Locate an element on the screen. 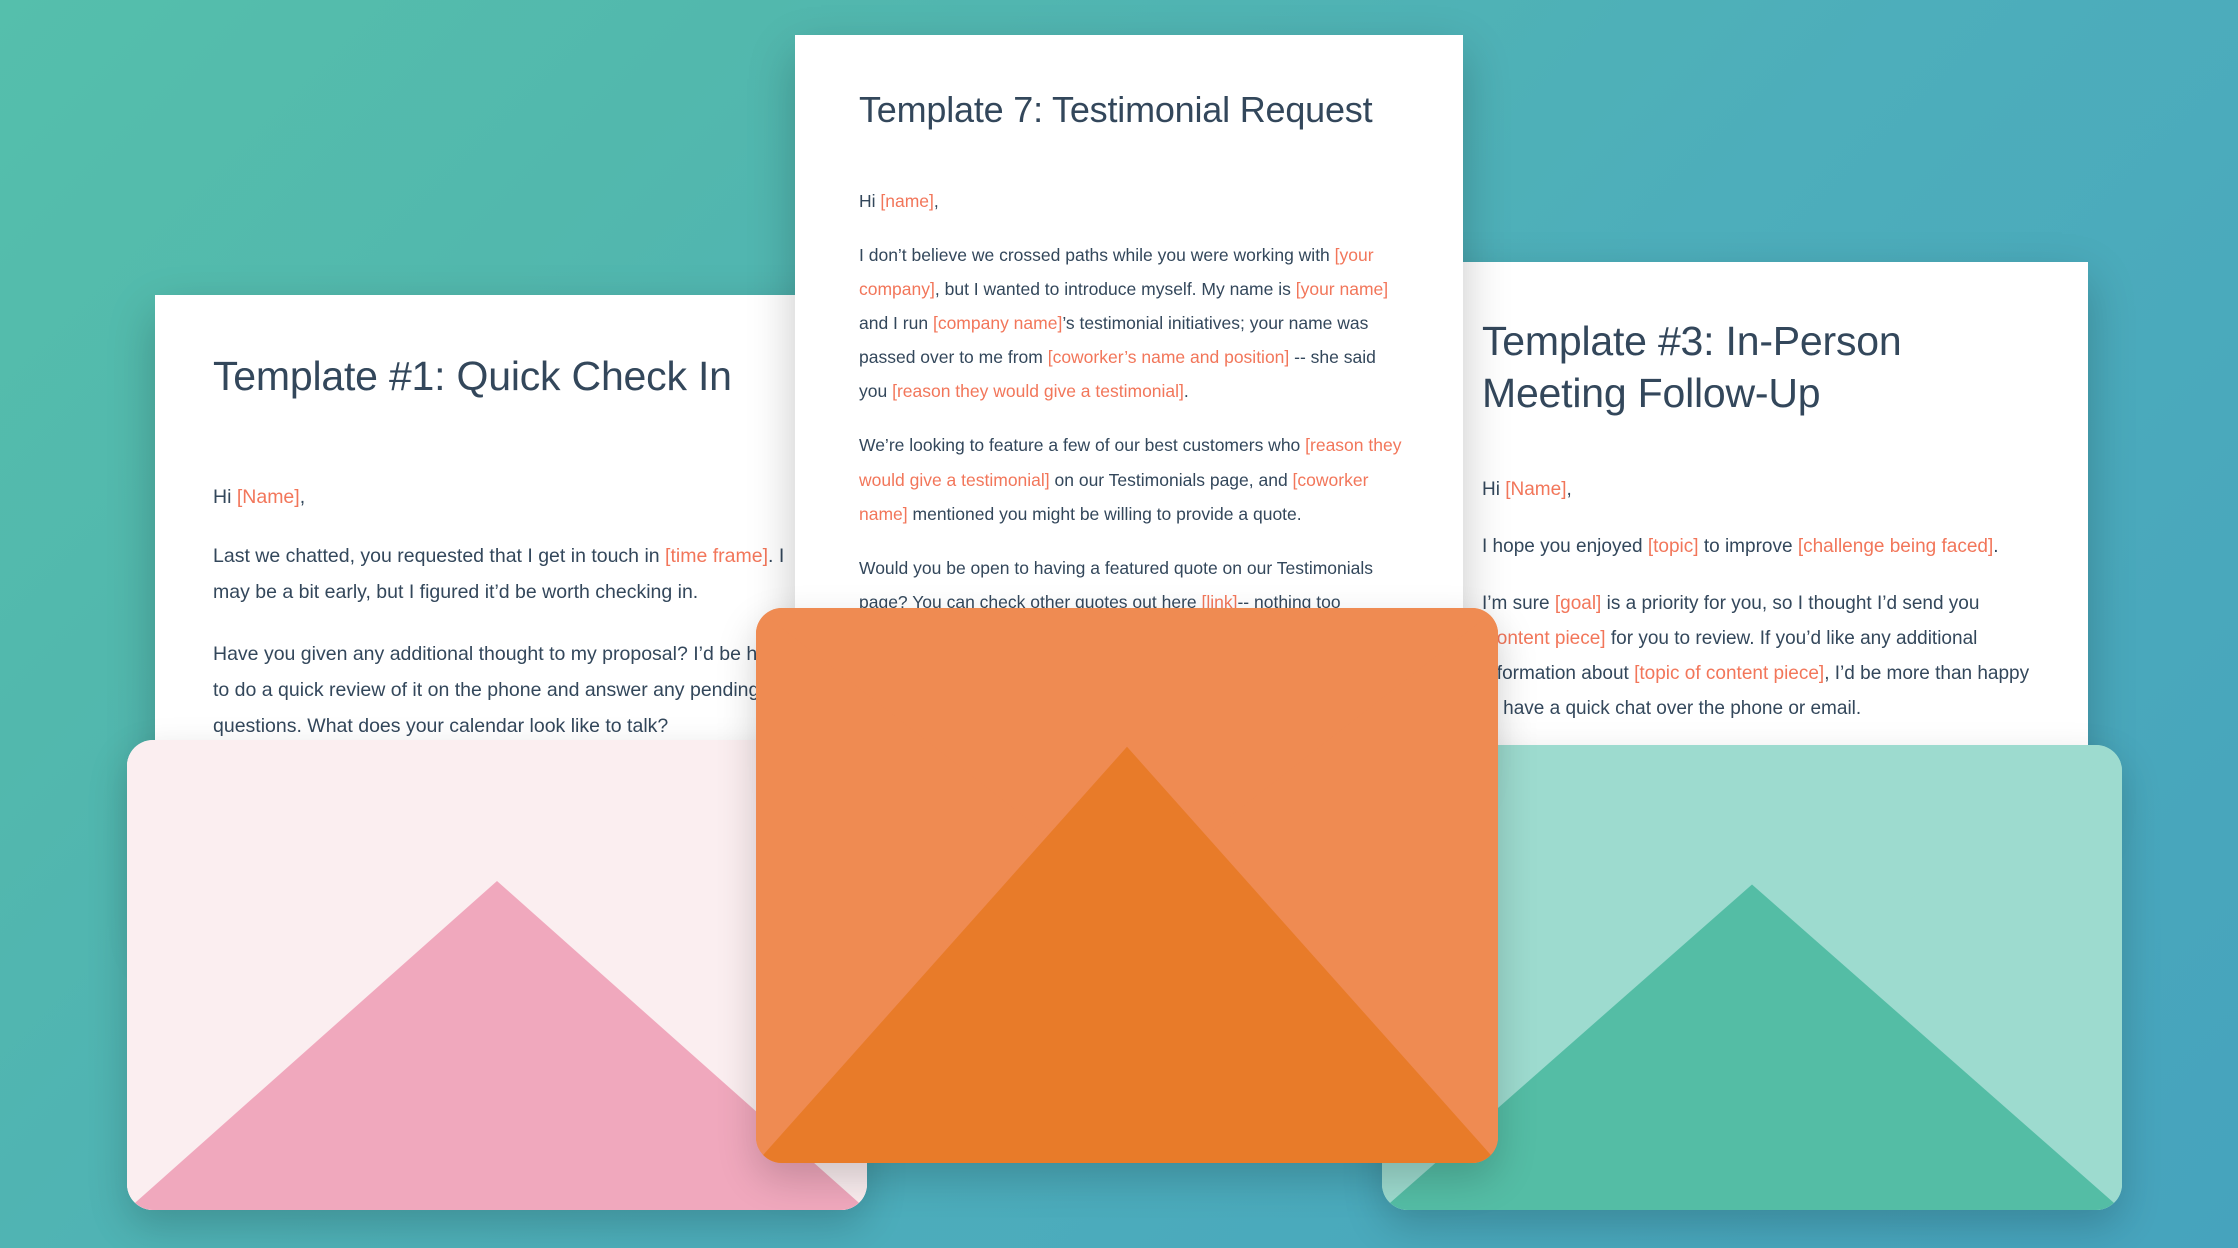  greeting-line: Hi [name], is located at coordinates (1132, 202).